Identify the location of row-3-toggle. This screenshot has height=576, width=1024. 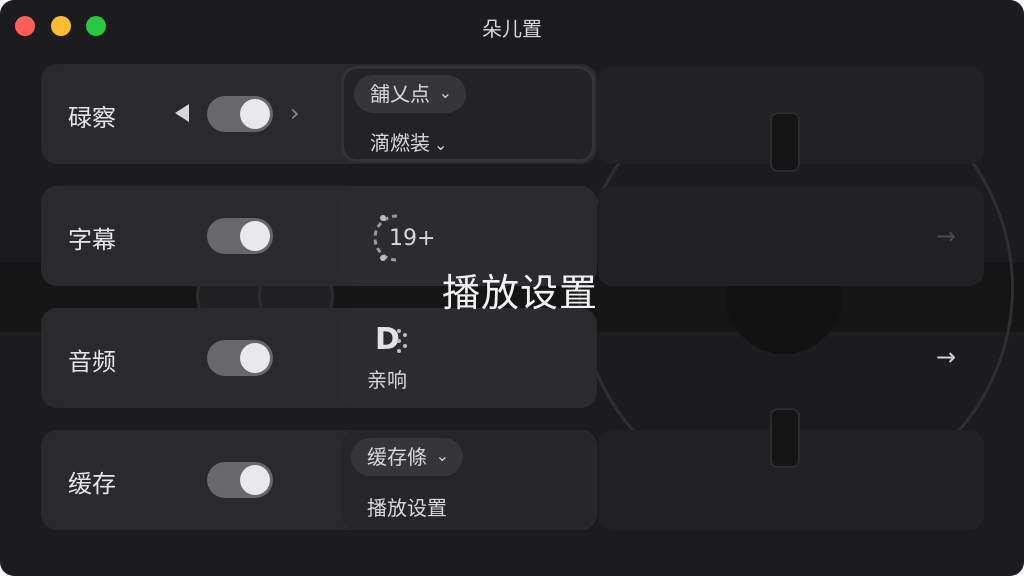
(240, 358).